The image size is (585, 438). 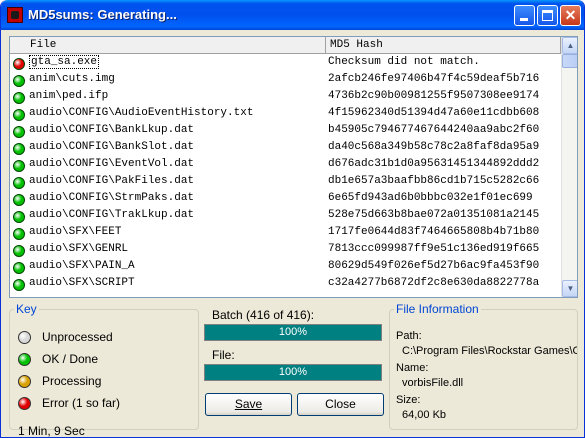 I want to click on scroll-down-button: ▼, so click(x=569, y=288).